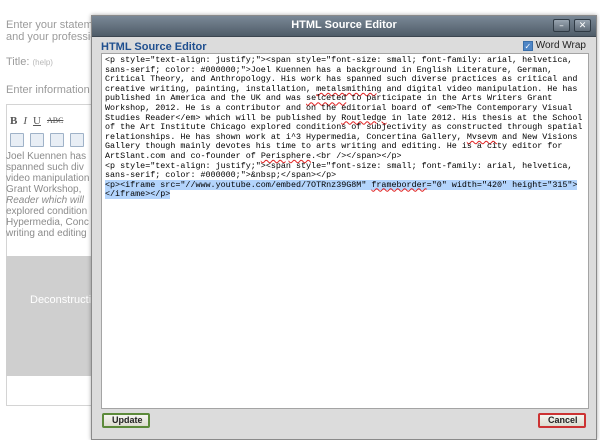  What do you see at coordinates (13, 121) in the screenshot?
I see `bold-button: B` at bounding box center [13, 121].